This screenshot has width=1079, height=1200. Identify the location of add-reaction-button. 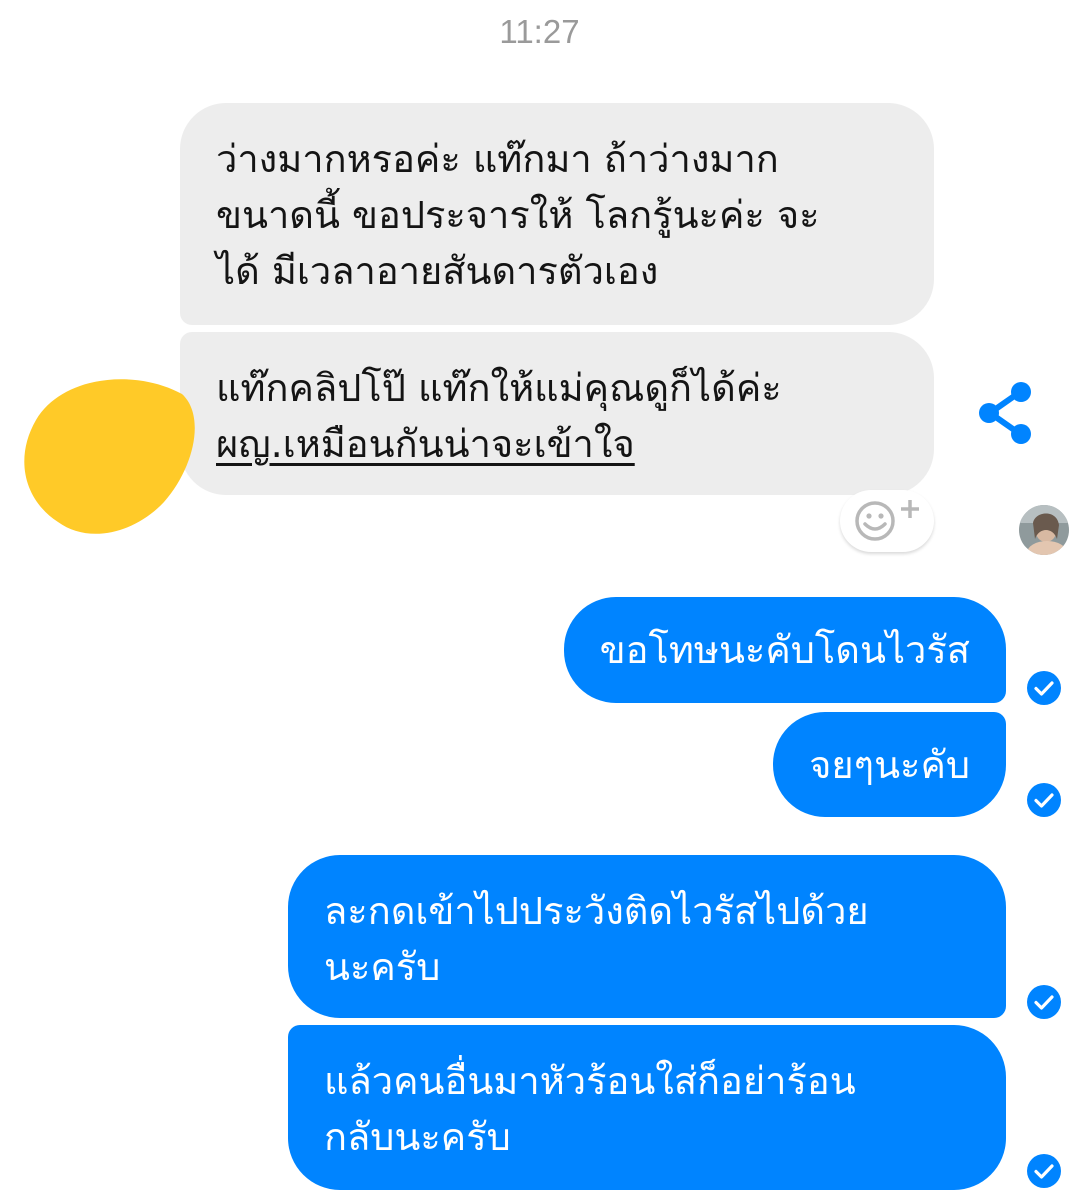
(887, 521).